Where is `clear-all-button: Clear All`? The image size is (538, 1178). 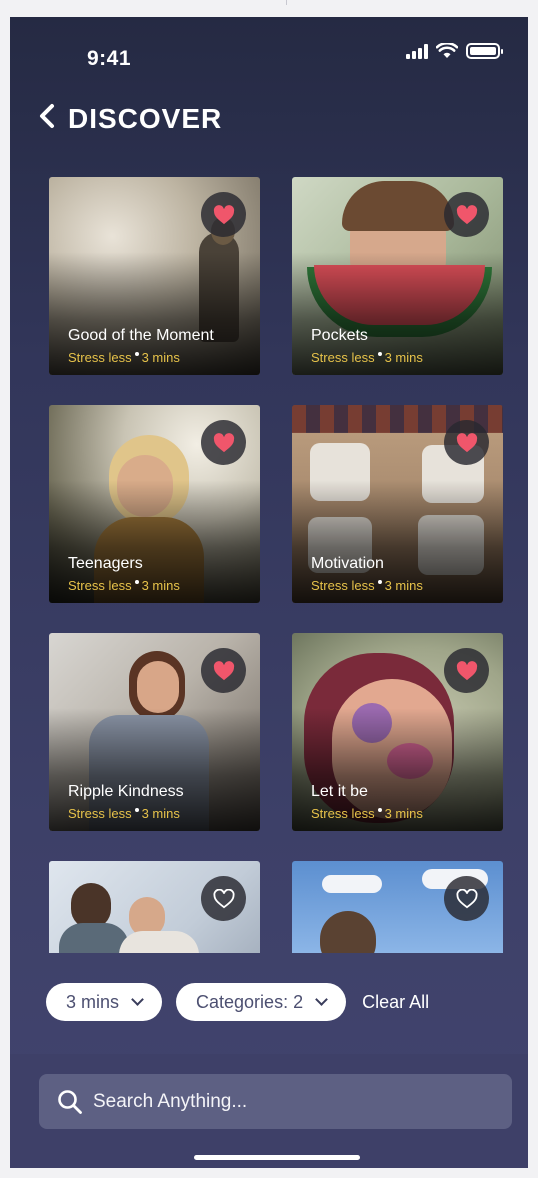 clear-all-button: Clear All is located at coordinates (395, 1002).